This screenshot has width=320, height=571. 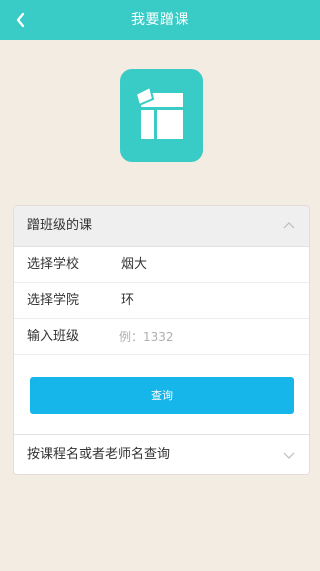 What do you see at coordinates (161, 226) in the screenshot?
I see `class-section-header: 蹭班级的课` at bounding box center [161, 226].